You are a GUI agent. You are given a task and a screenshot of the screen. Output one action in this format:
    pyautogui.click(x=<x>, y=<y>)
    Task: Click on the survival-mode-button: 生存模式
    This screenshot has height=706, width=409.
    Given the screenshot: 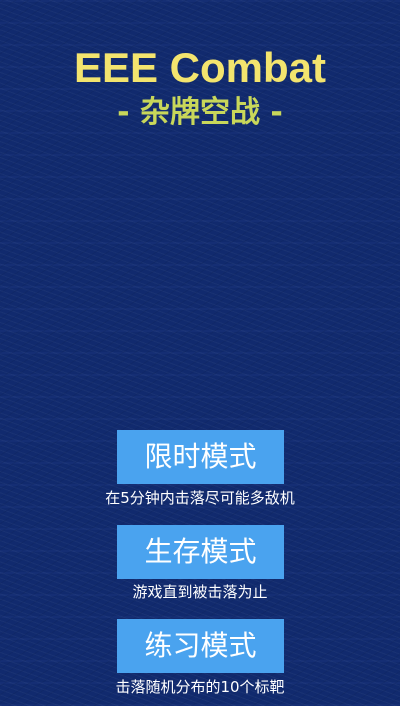 What is the action you would take?
    pyautogui.click(x=200, y=552)
    